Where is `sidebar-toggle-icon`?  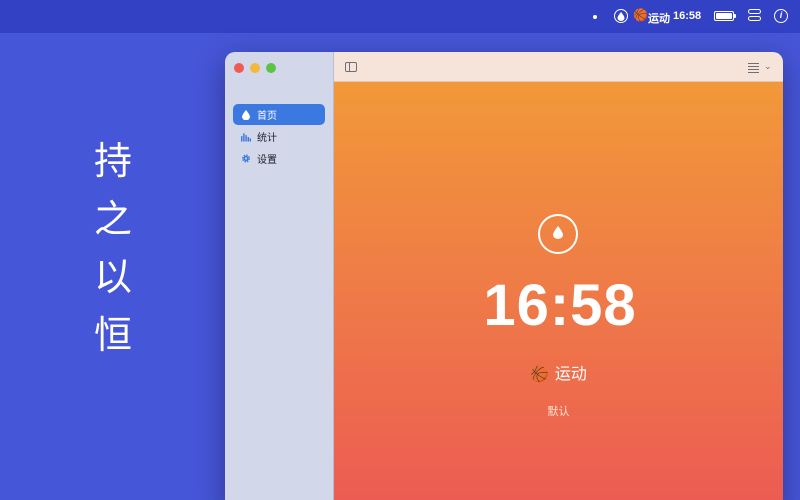 sidebar-toggle-icon is located at coordinates (351, 67).